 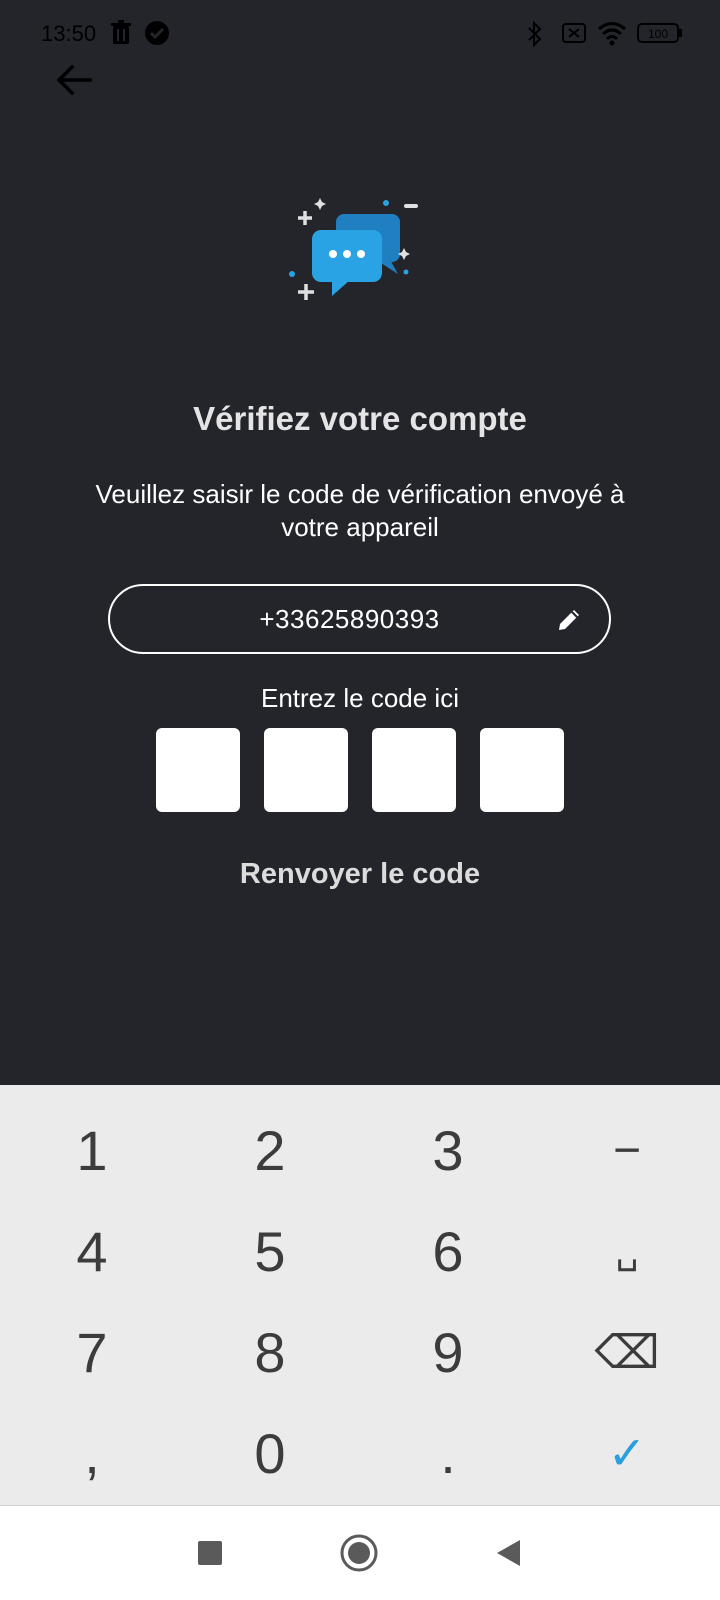 I want to click on status-bar: 13:50 100, so click(x=360, y=35).